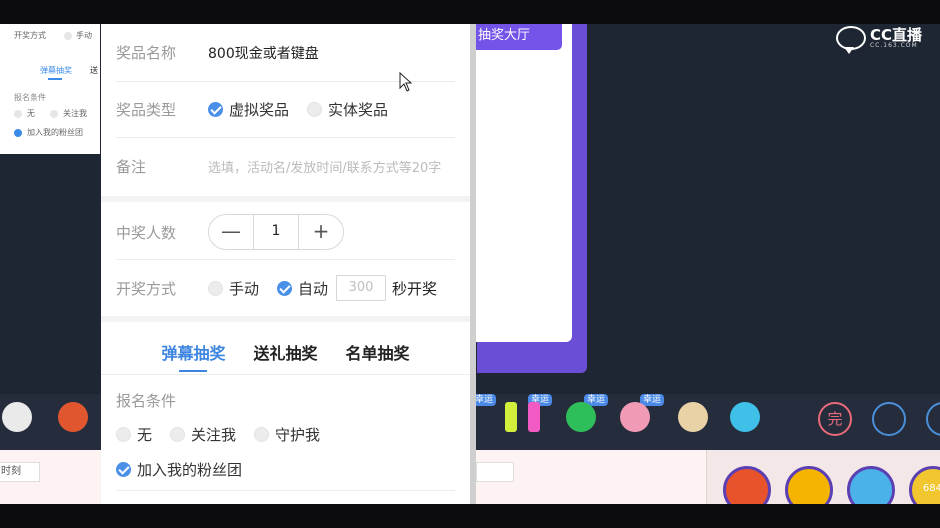 This screenshot has height=528, width=940. What do you see at coordinates (146, 288) in the screenshot?
I see `draw-method-label: 开奖方式` at bounding box center [146, 288].